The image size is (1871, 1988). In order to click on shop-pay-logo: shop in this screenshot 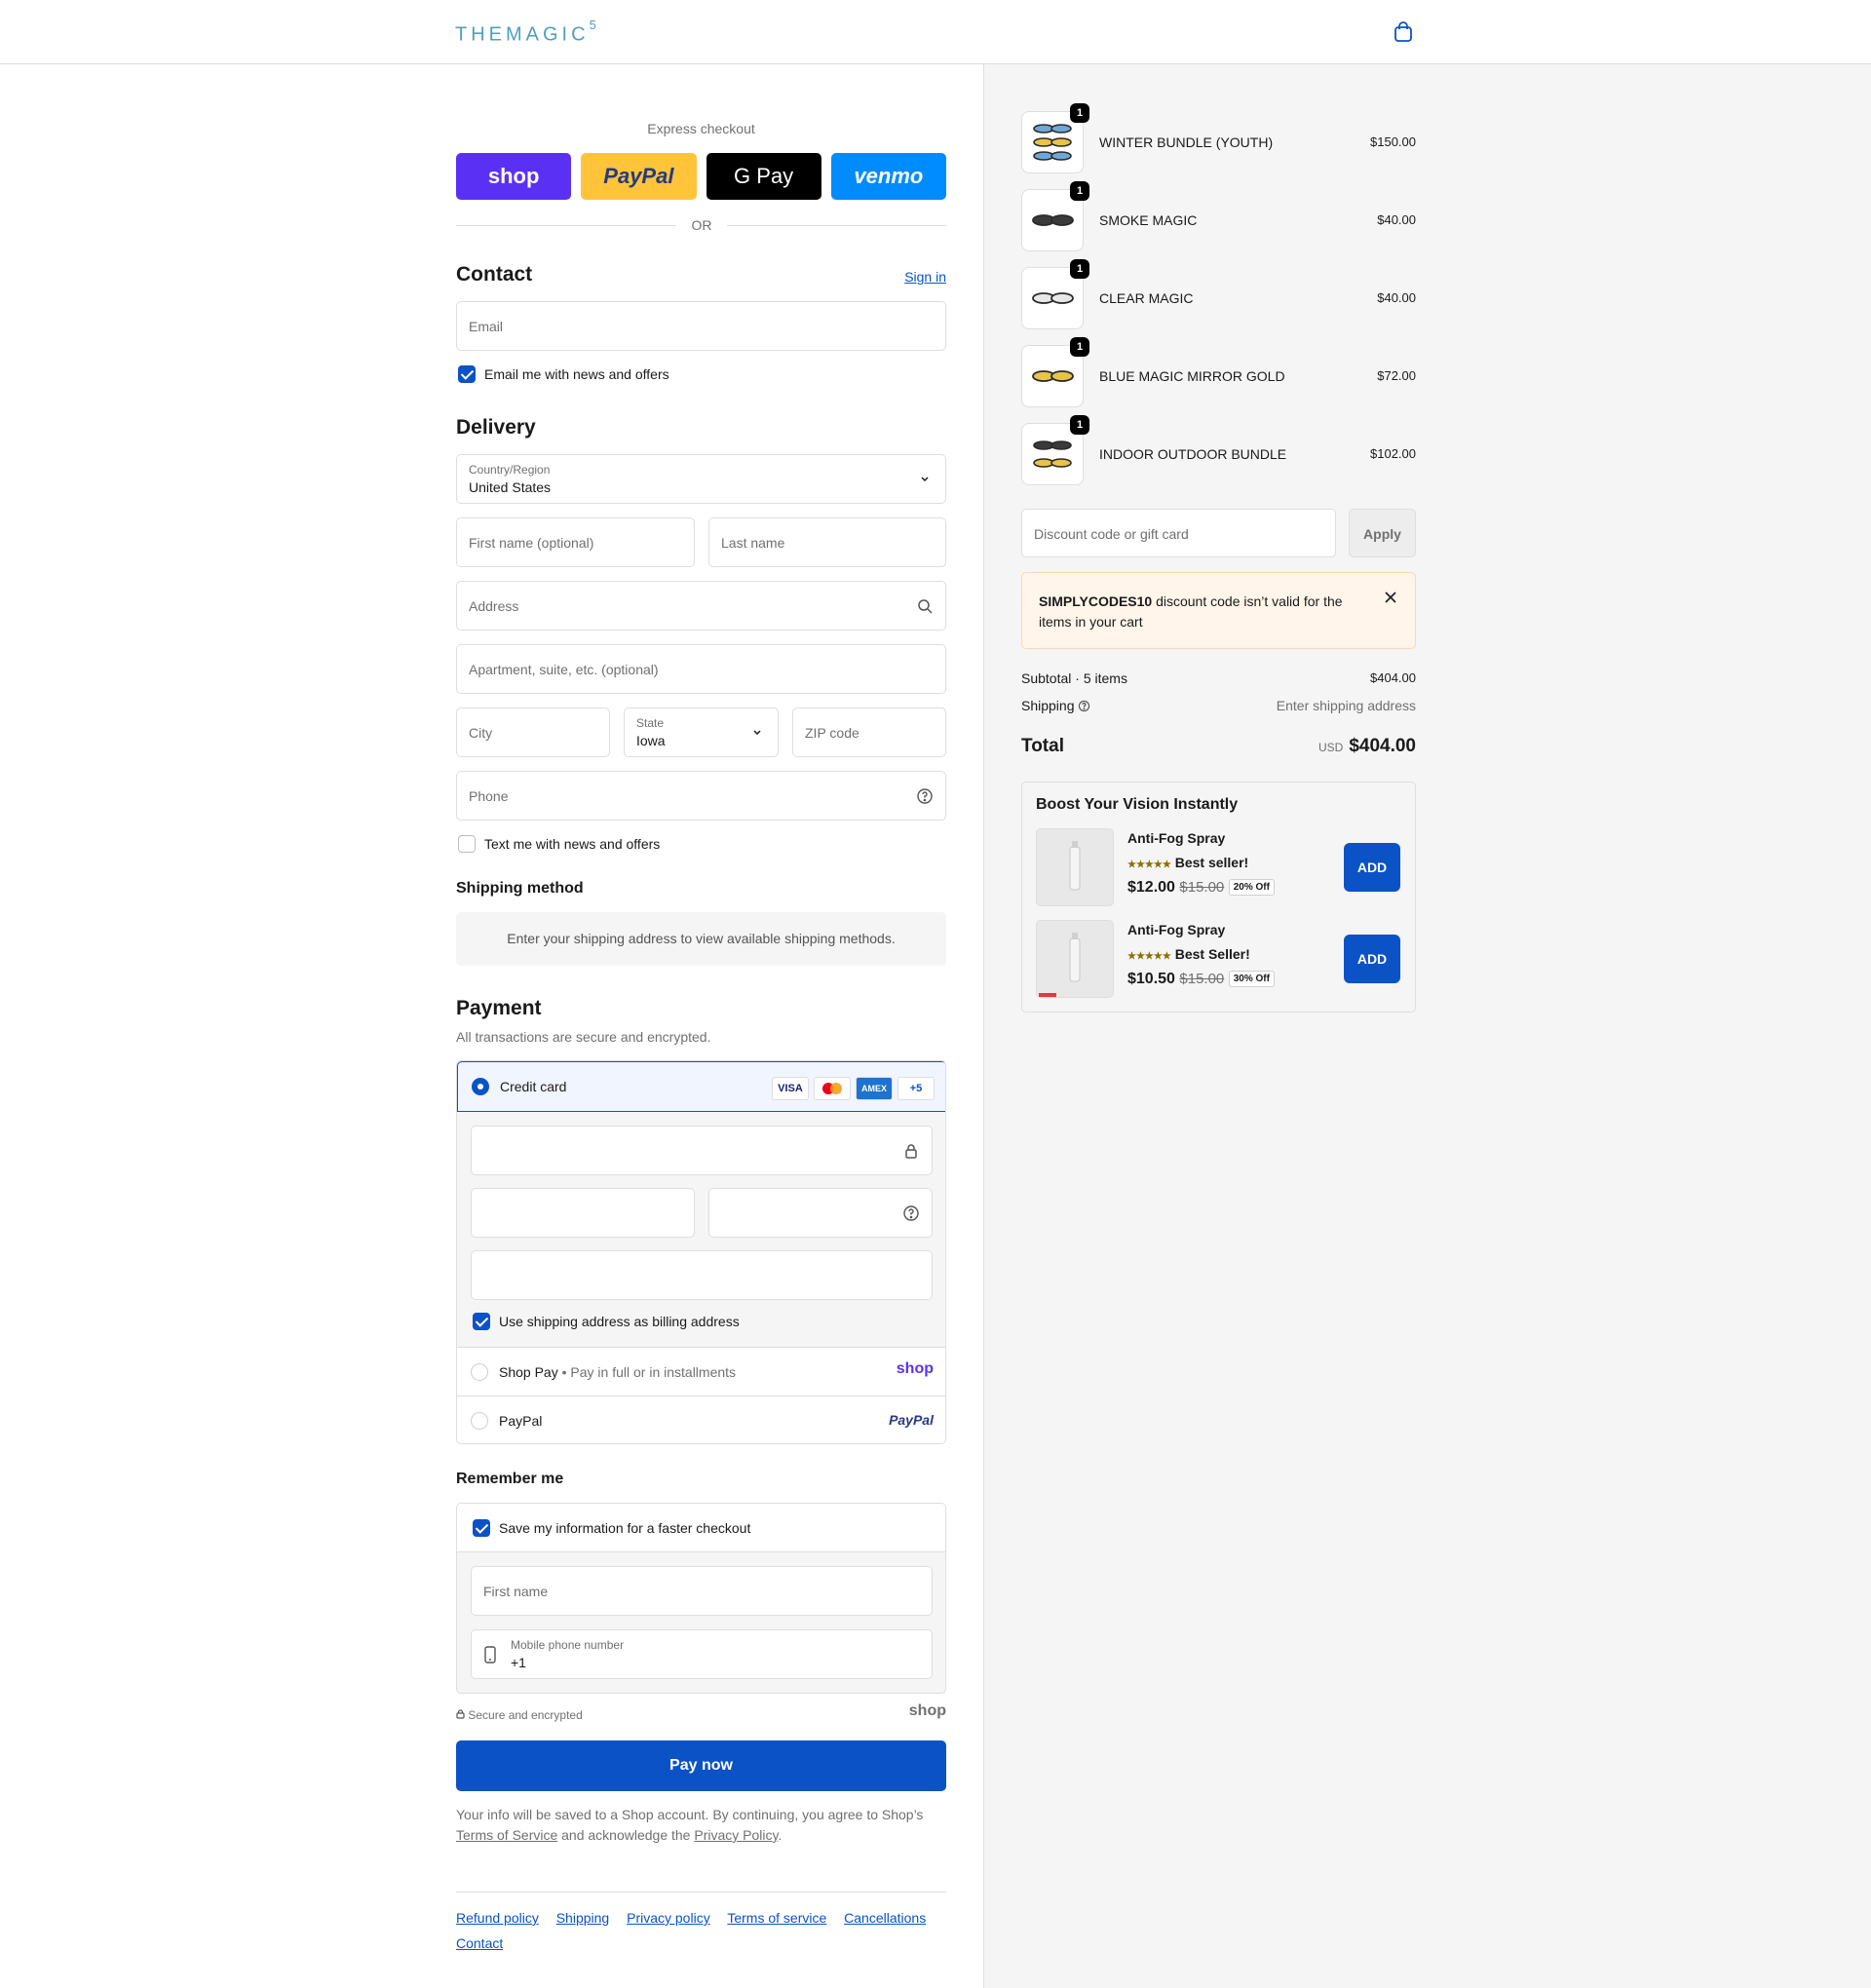, I will do `click(915, 1368)`.